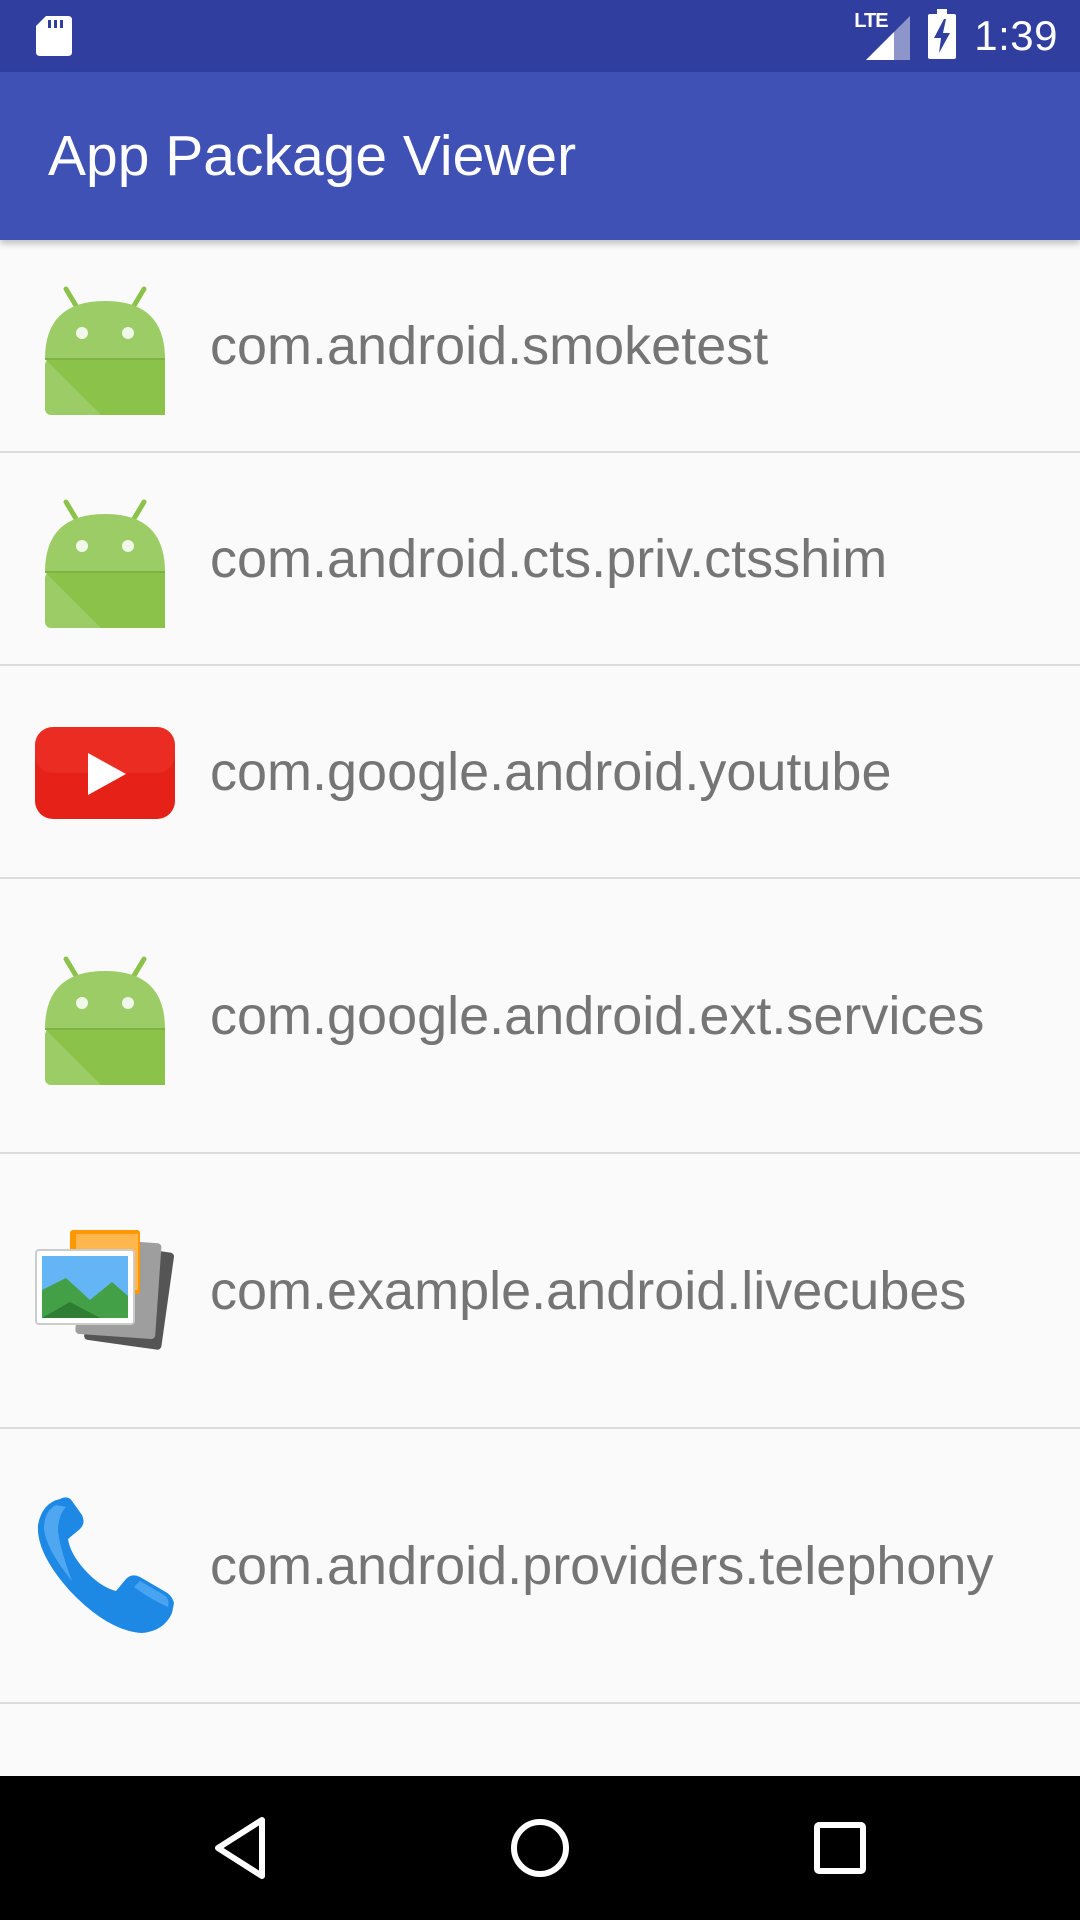  What do you see at coordinates (105, 1291) in the screenshot?
I see `gallery-icon` at bounding box center [105, 1291].